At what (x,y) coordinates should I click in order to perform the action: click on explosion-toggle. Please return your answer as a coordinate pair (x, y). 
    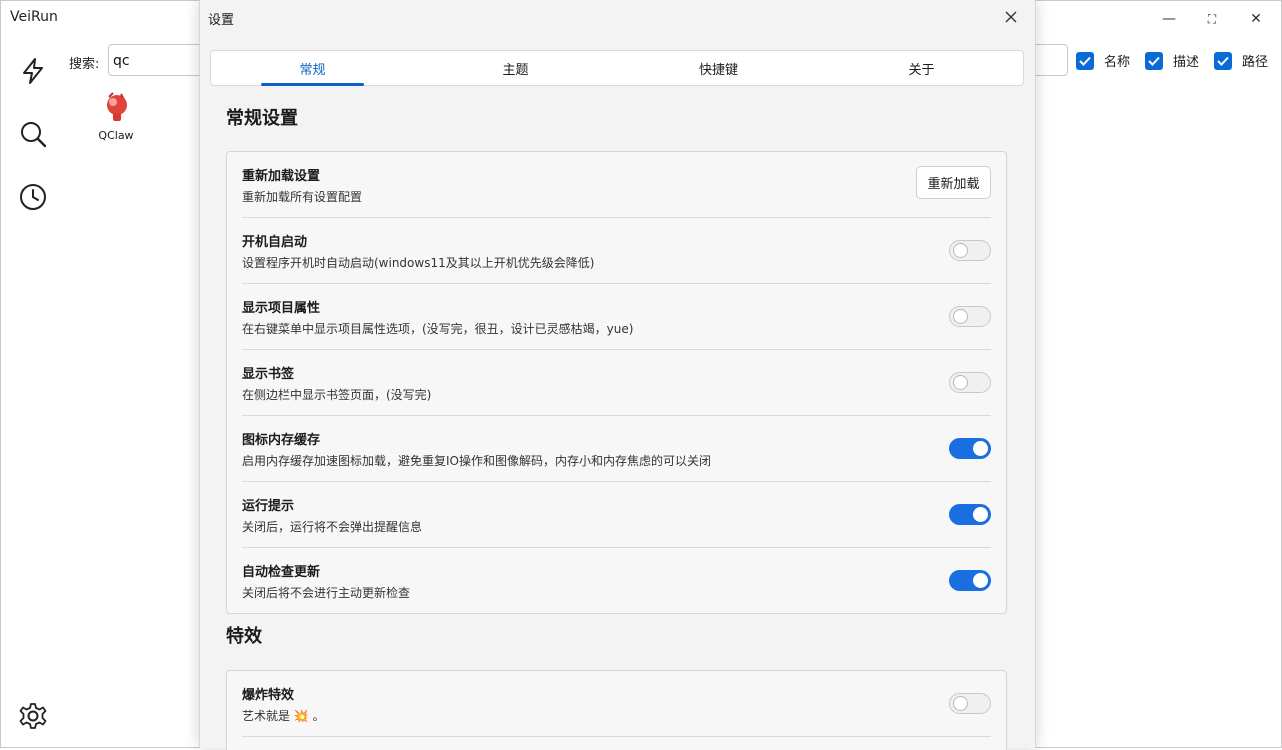
    Looking at the image, I should click on (970, 703).